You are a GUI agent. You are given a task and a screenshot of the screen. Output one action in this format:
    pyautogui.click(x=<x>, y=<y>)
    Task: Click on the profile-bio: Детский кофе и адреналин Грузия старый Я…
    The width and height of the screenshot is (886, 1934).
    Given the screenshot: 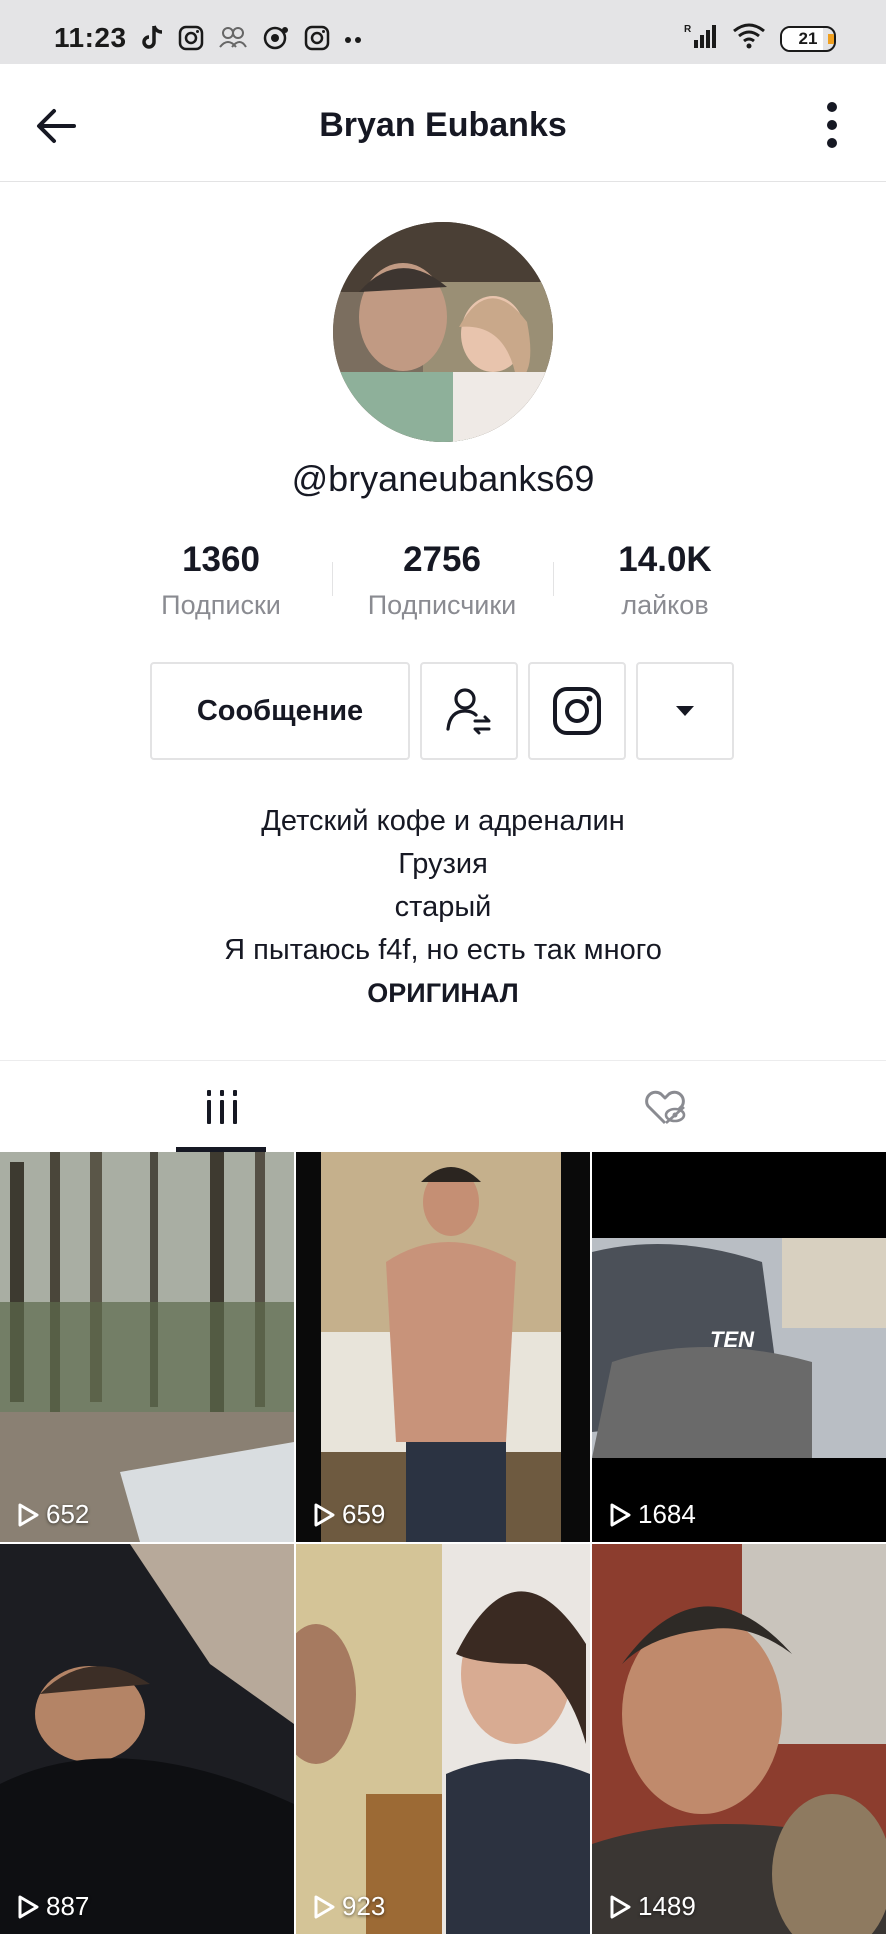 What is the action you would take?
    pyautogui.click(x=443, y=907)
    